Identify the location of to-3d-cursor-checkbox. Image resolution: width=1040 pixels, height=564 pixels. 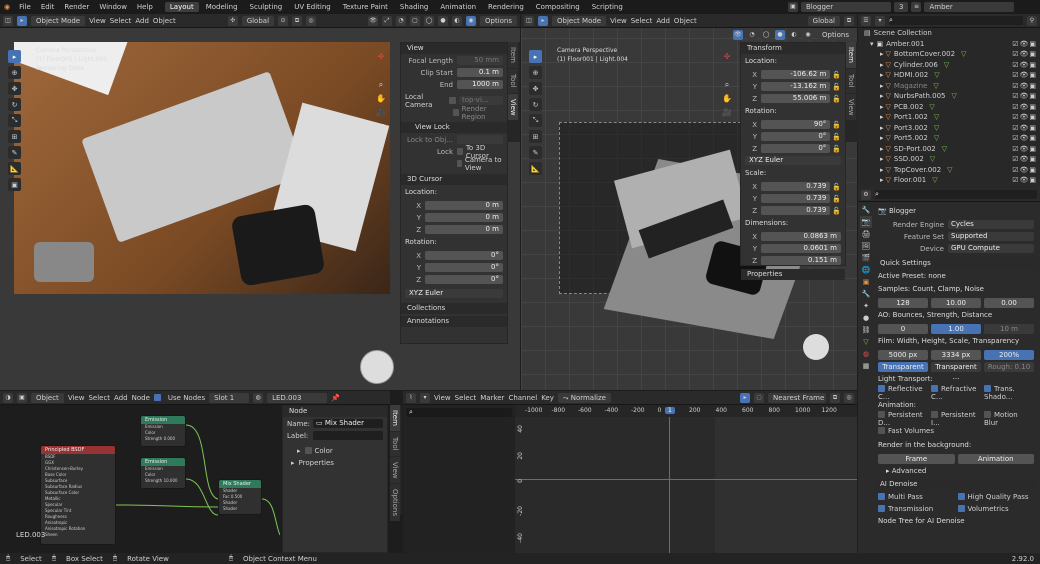
(460, 151).